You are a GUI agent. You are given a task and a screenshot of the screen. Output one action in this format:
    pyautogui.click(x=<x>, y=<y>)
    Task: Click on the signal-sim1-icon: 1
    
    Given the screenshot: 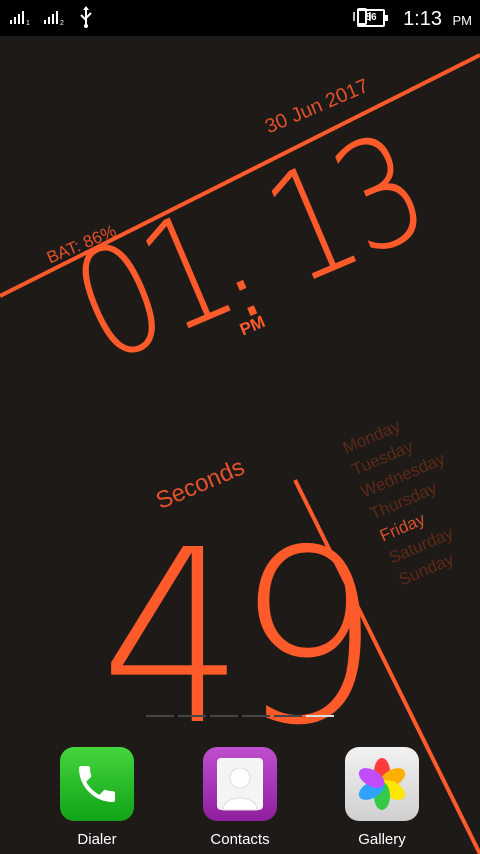 What is the action you would take?
    pyautogui.click(x=20, y=18)
    